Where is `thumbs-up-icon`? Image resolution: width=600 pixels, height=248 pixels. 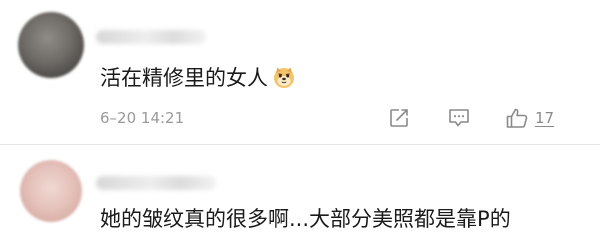 thumbs-up-icon is located at coordinates (517, 118).